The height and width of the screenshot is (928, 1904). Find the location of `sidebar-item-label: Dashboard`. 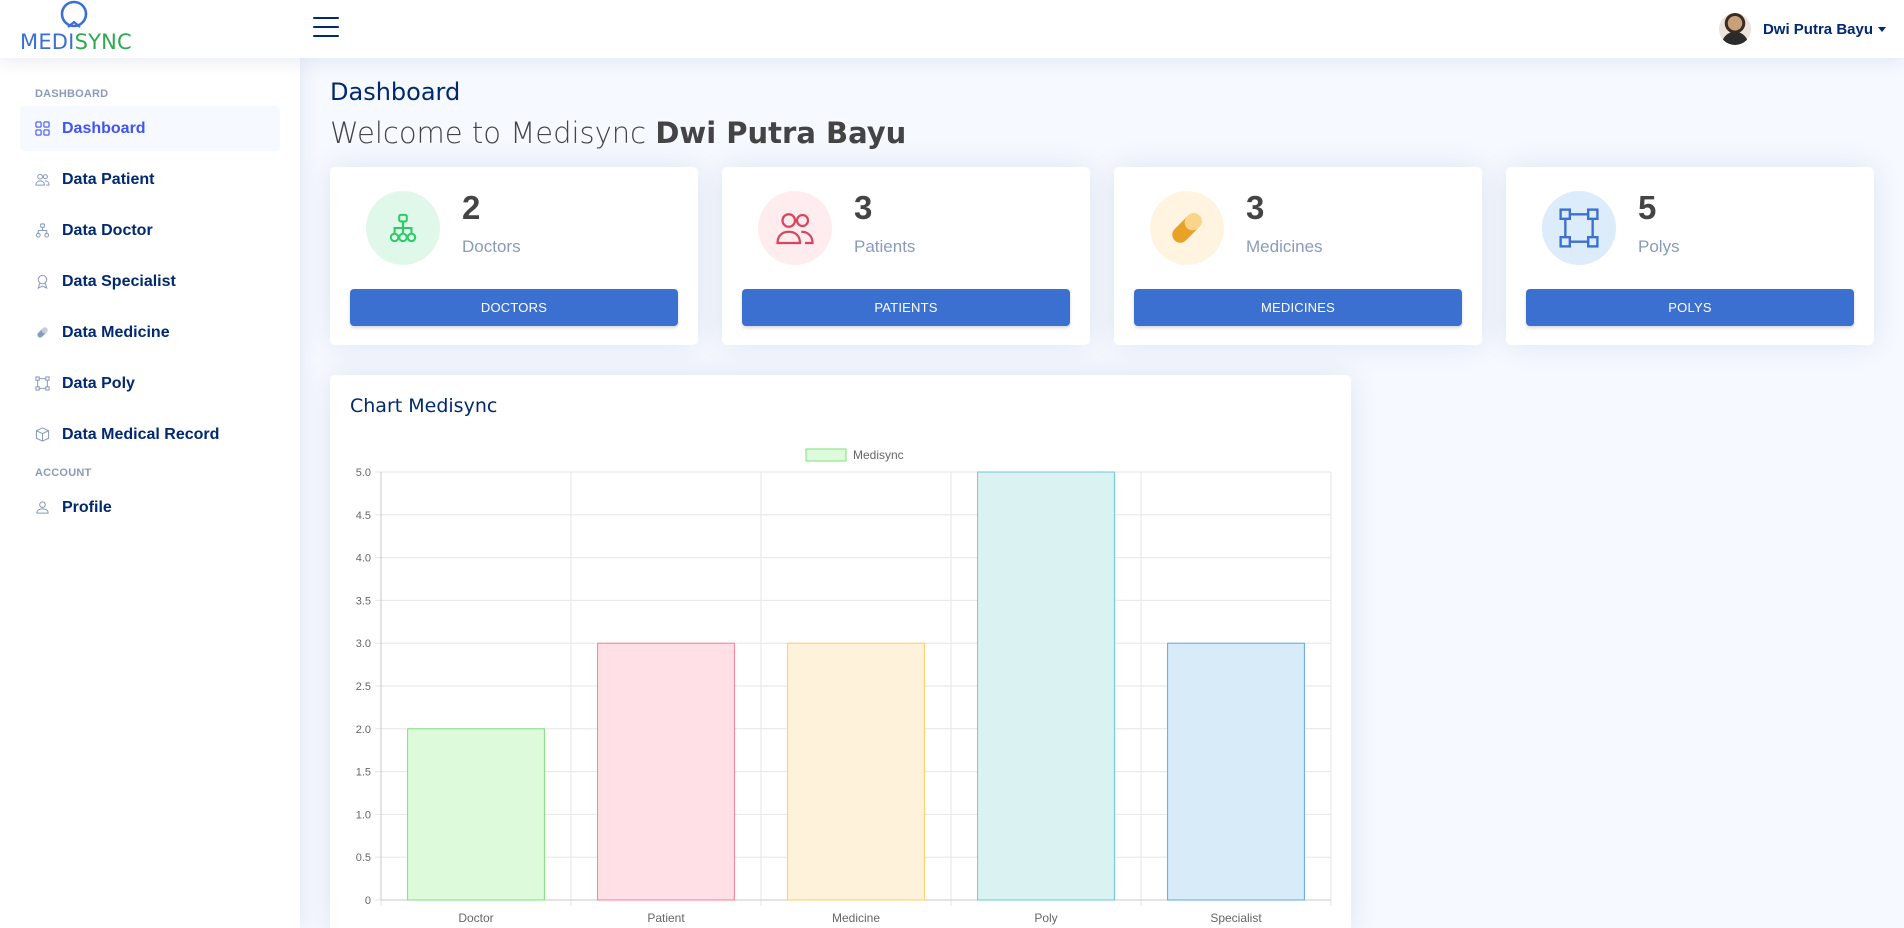

sidebar-item-label: Dashboard is located at coordinates (104, 128).